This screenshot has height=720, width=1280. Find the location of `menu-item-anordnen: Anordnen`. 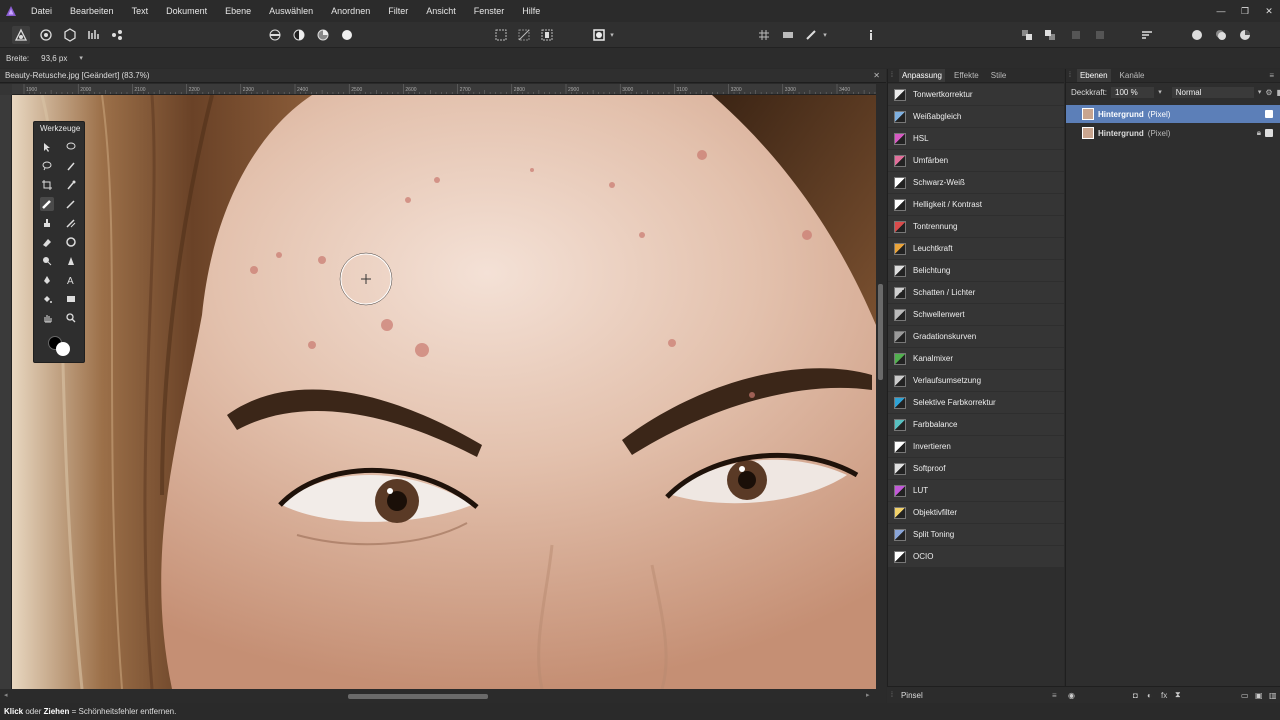

menu-item-anordnen: Anordnen is located at coordinates (350, 11).